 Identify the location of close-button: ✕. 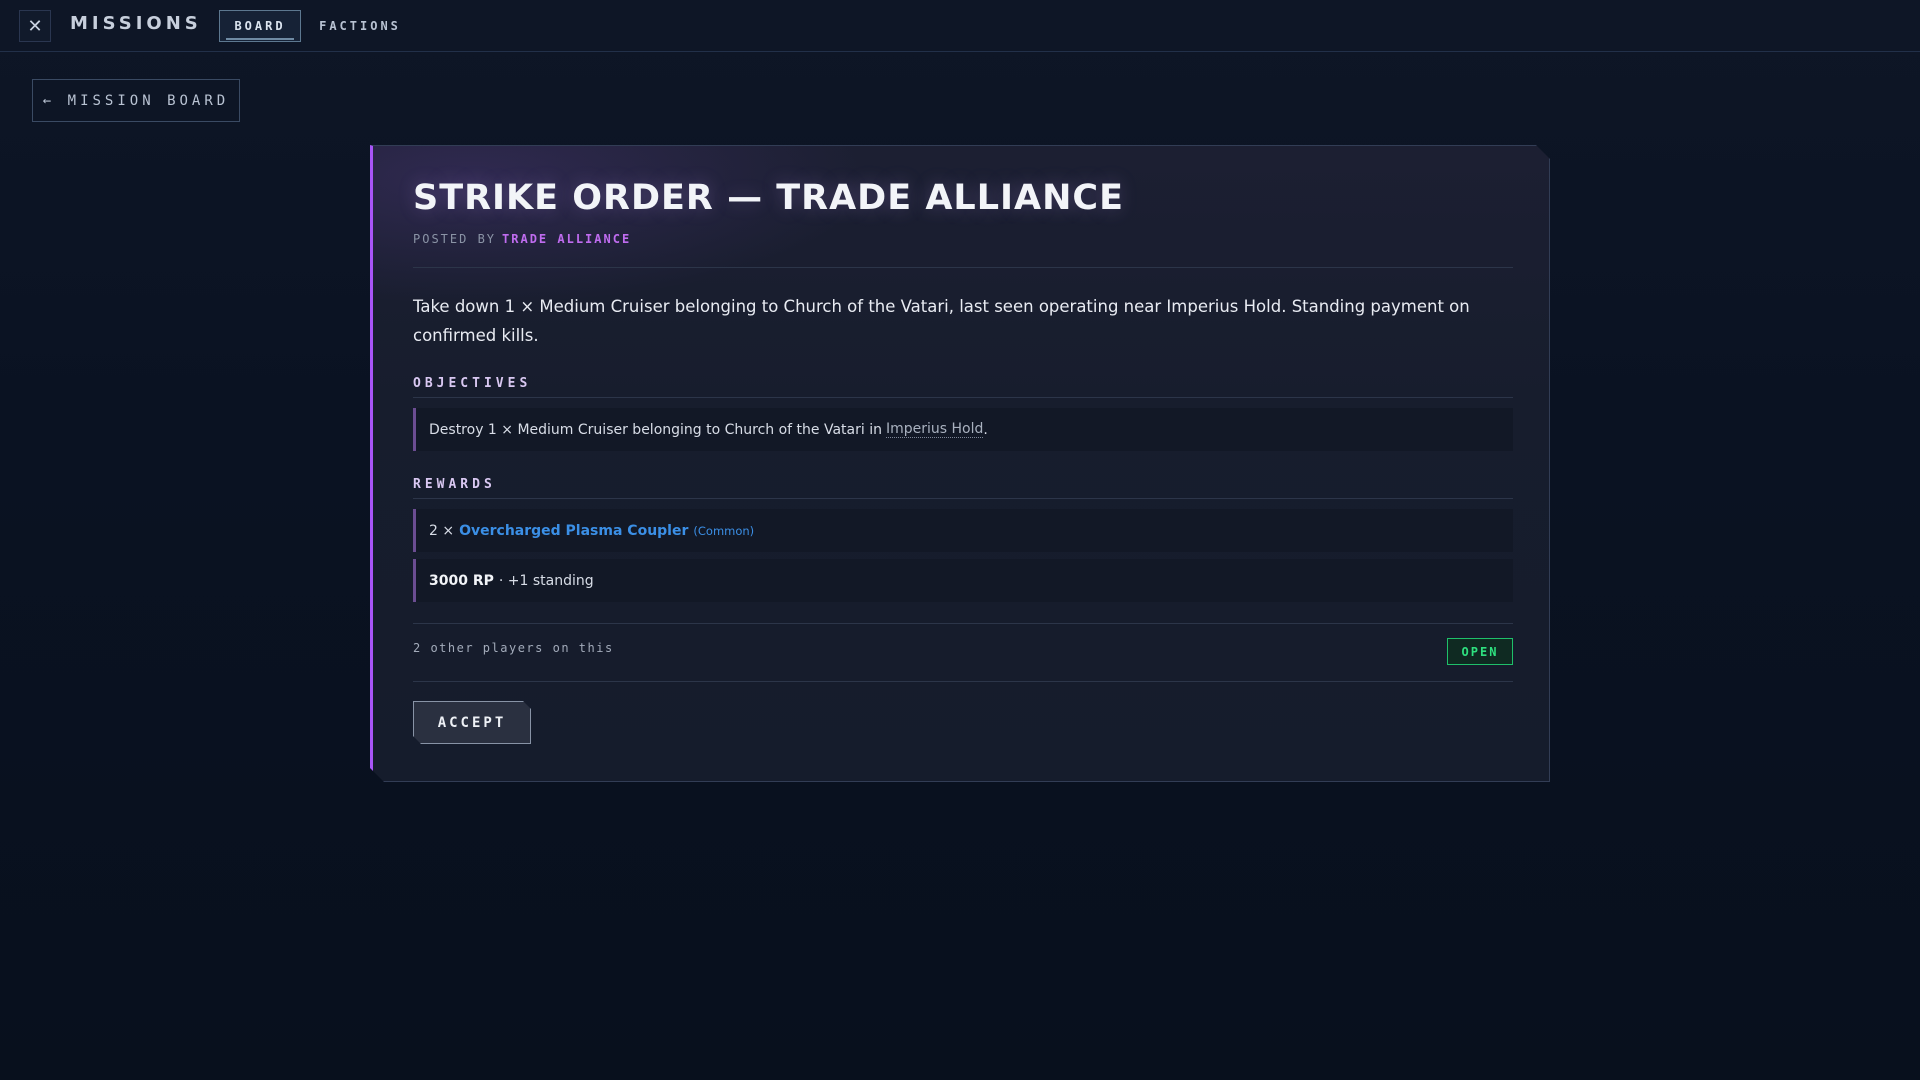
(35, 26).